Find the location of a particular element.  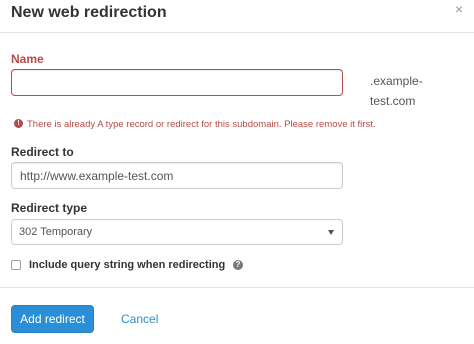

dialog-header: New web redirection × is located at coordinates (237, 16).